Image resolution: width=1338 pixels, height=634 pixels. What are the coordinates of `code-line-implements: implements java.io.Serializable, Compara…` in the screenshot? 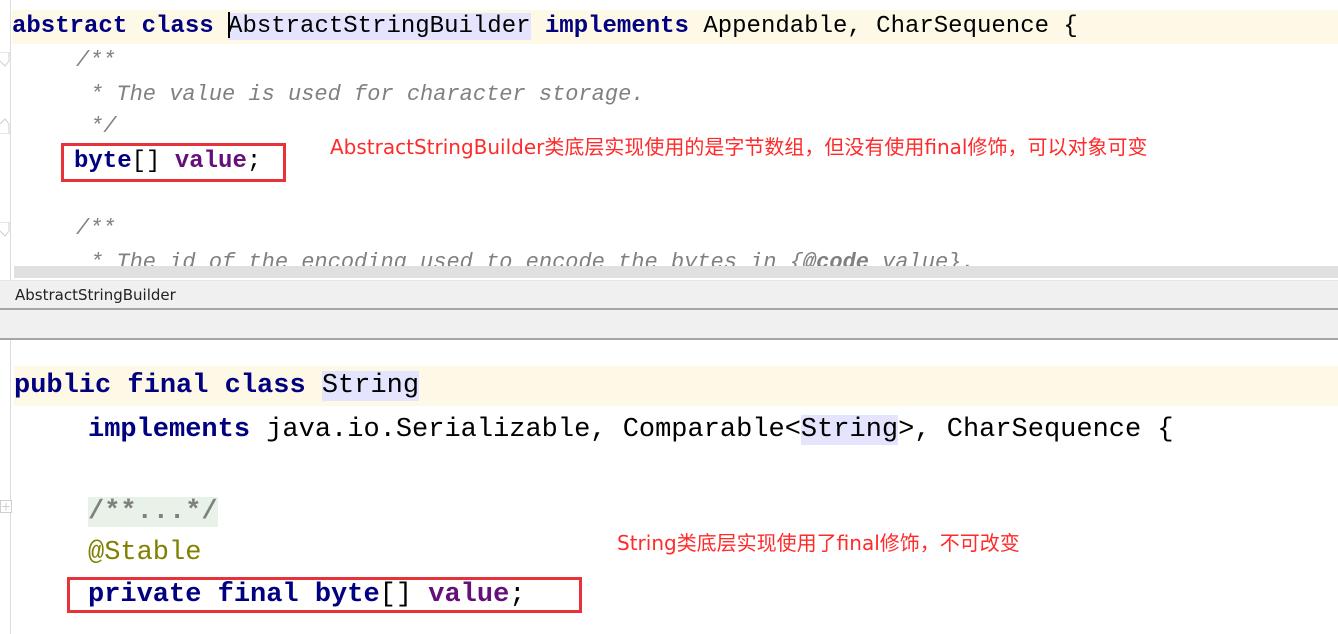 It's located at (713, 430).